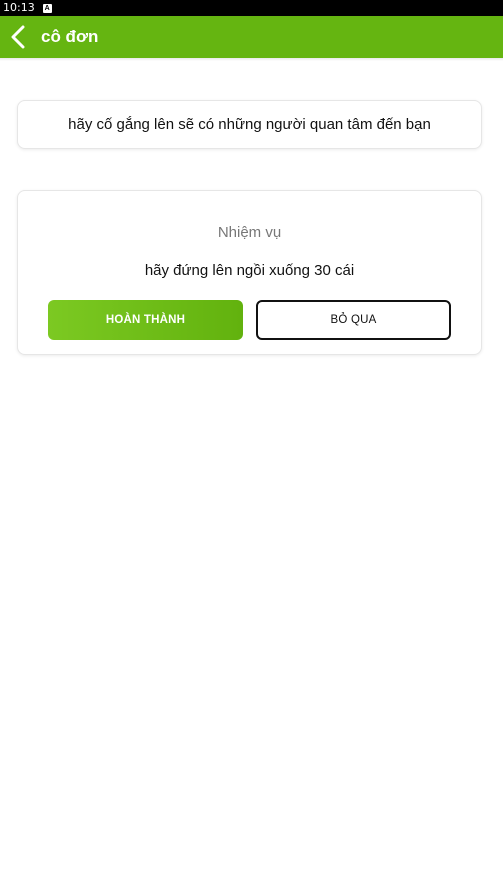  I want to click on task-description: hãy đứng lên ngồi xuống 30 cái, so click(249, 270).